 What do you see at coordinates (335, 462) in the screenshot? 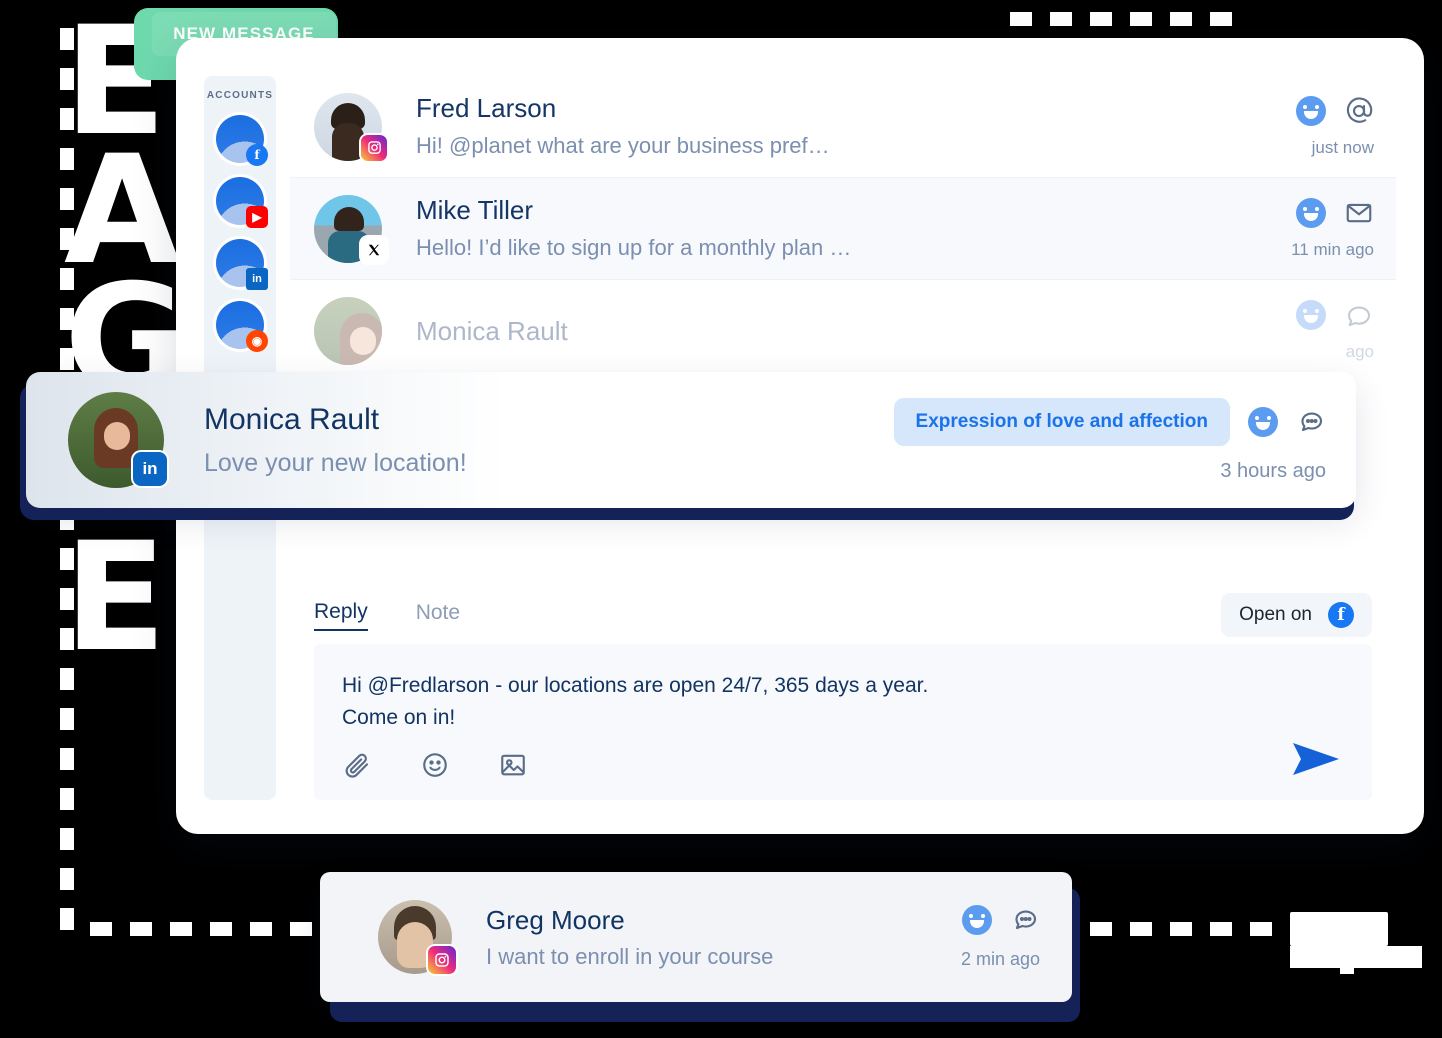
I see `conversation-snippet: Love your new location!` at bounding box center [335, 462].